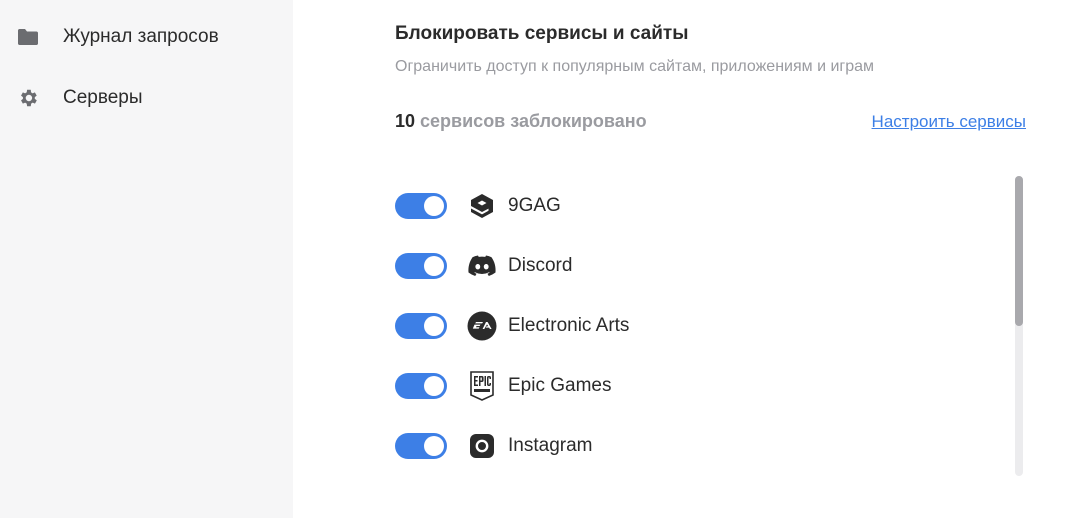 This screenshot has height=518, width=1077. Describe the element at coordinates (28, 98) in the screenshot. I see `gear-icon` at that location.